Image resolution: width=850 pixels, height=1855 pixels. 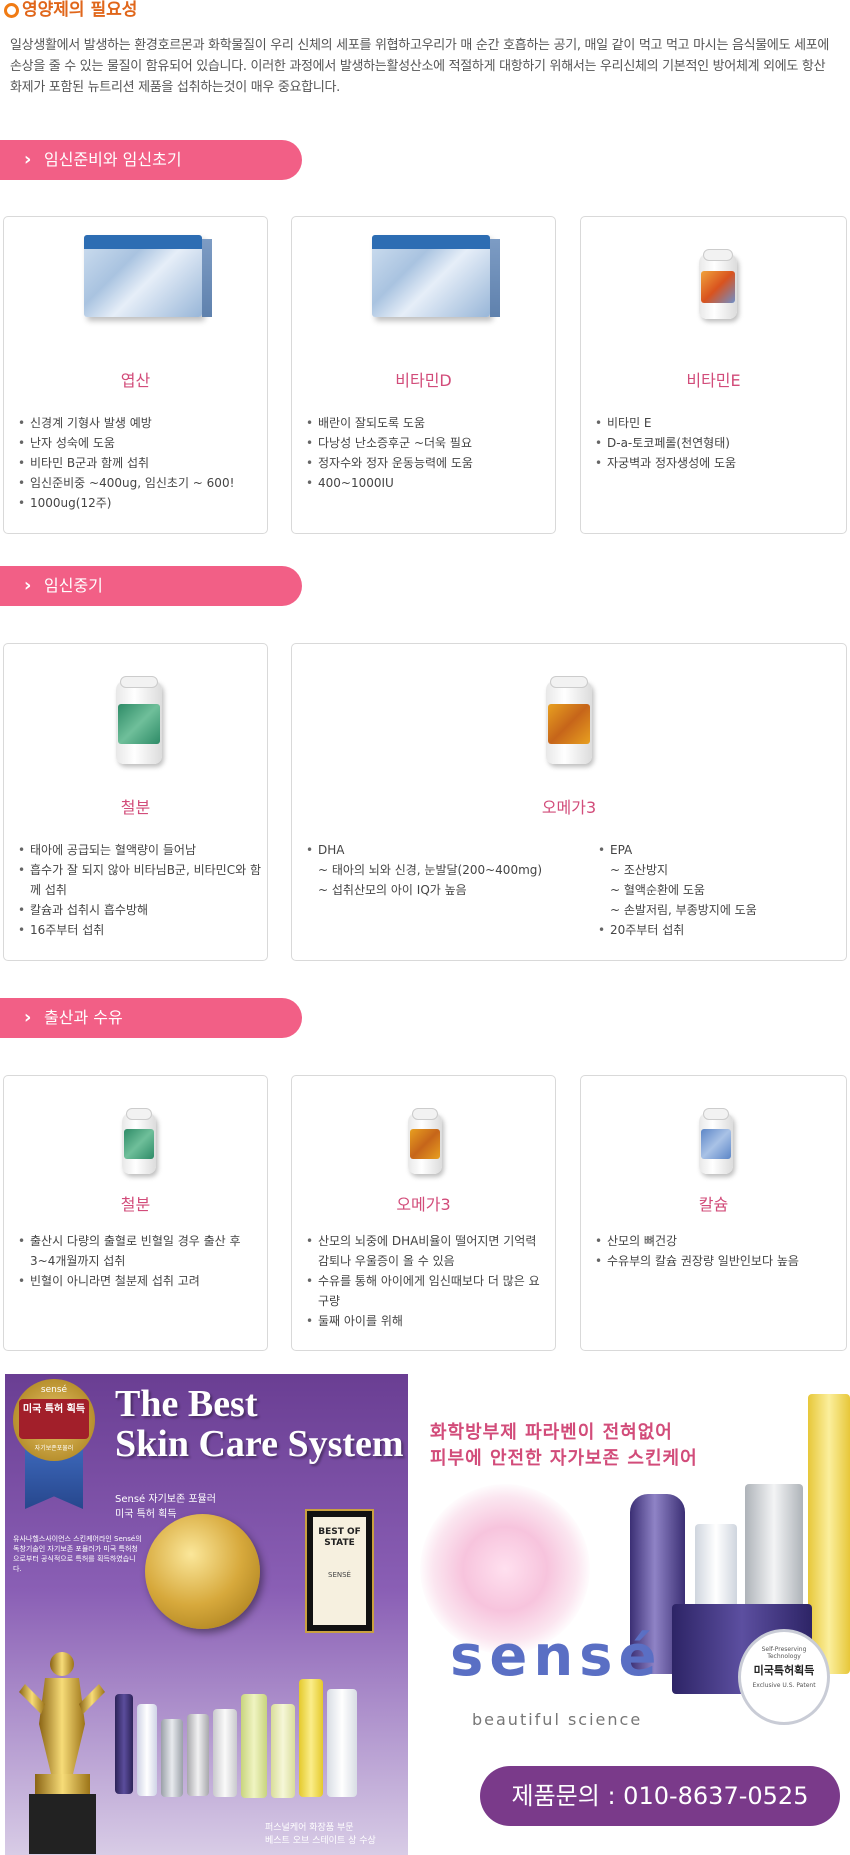 What do you see at coordinates (564, 1446) in the screenshot?
I see `ad-headline: 화학방부제 파라벤이 전혀없어 피부에 안전한 자가보존 스킨케어` at bounding box center [564, 1446].